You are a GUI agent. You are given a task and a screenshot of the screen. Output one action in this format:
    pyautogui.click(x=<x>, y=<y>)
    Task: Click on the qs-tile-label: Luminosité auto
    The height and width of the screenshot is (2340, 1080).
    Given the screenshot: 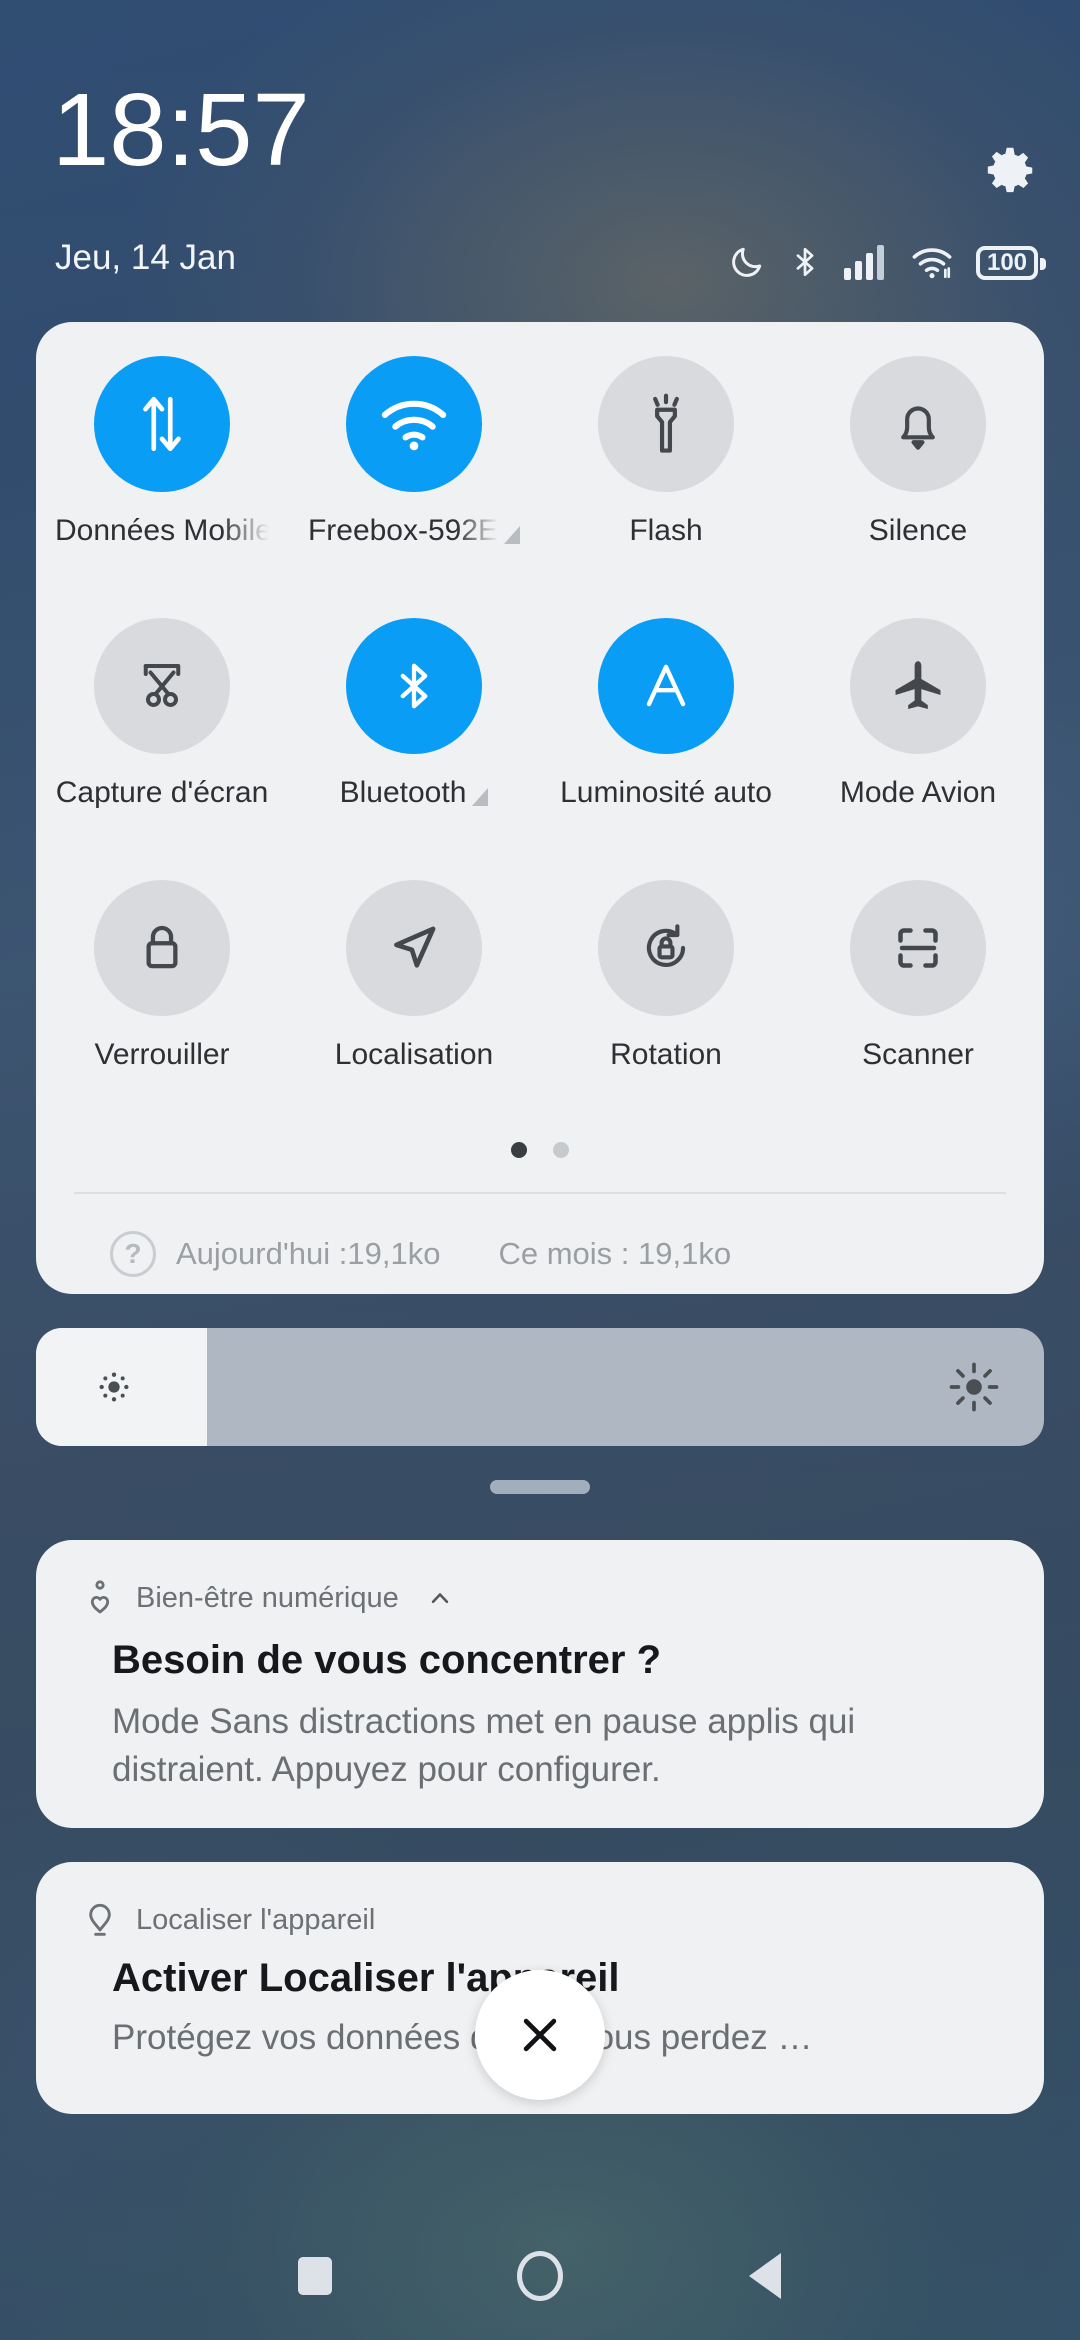 What is the action you would take?
    pyautogui.click(x=666, y=792)
    